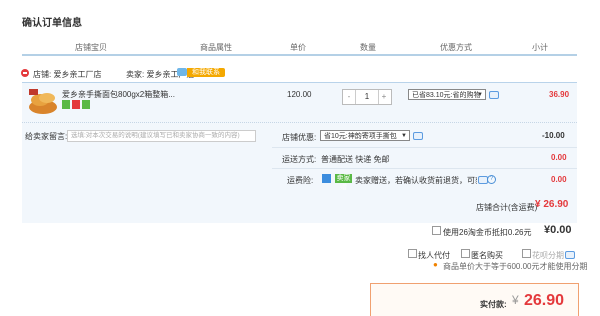 The image size is (600, 316). What do you see at coordinates (25, 73) in the screenshot?
I see `shop-icon` at bounding box center [25, 73].